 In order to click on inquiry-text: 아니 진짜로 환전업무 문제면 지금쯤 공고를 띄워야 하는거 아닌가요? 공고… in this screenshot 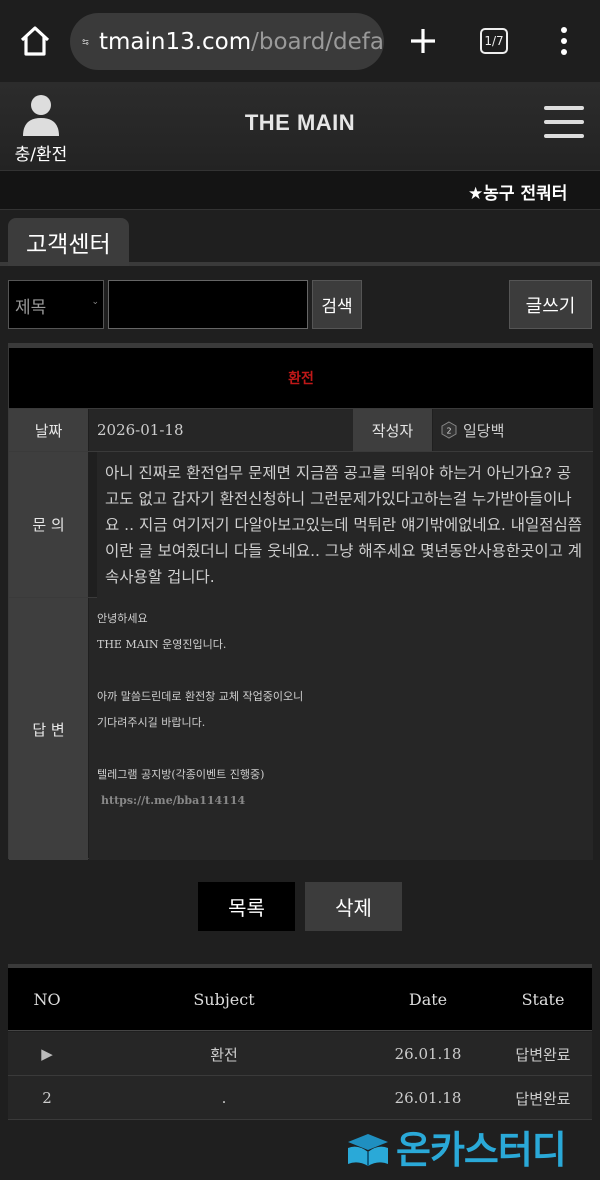, I will do `click(345, 525)`.